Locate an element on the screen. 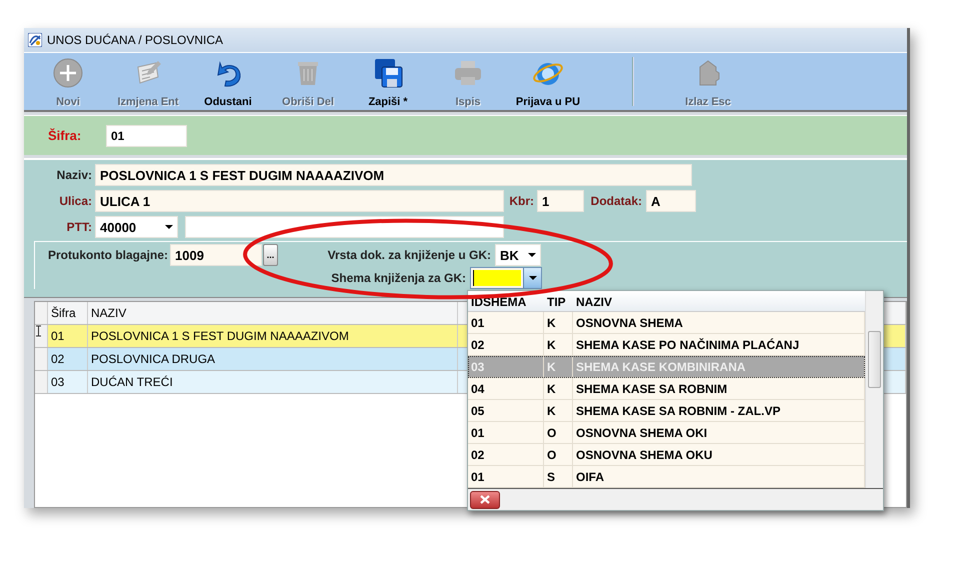 This screenshot has width=961, height=561. table-cell: POSLOVNICA 1 S FEST DUGIM NAAAAZIVOM is located at coordinates (273, 336).